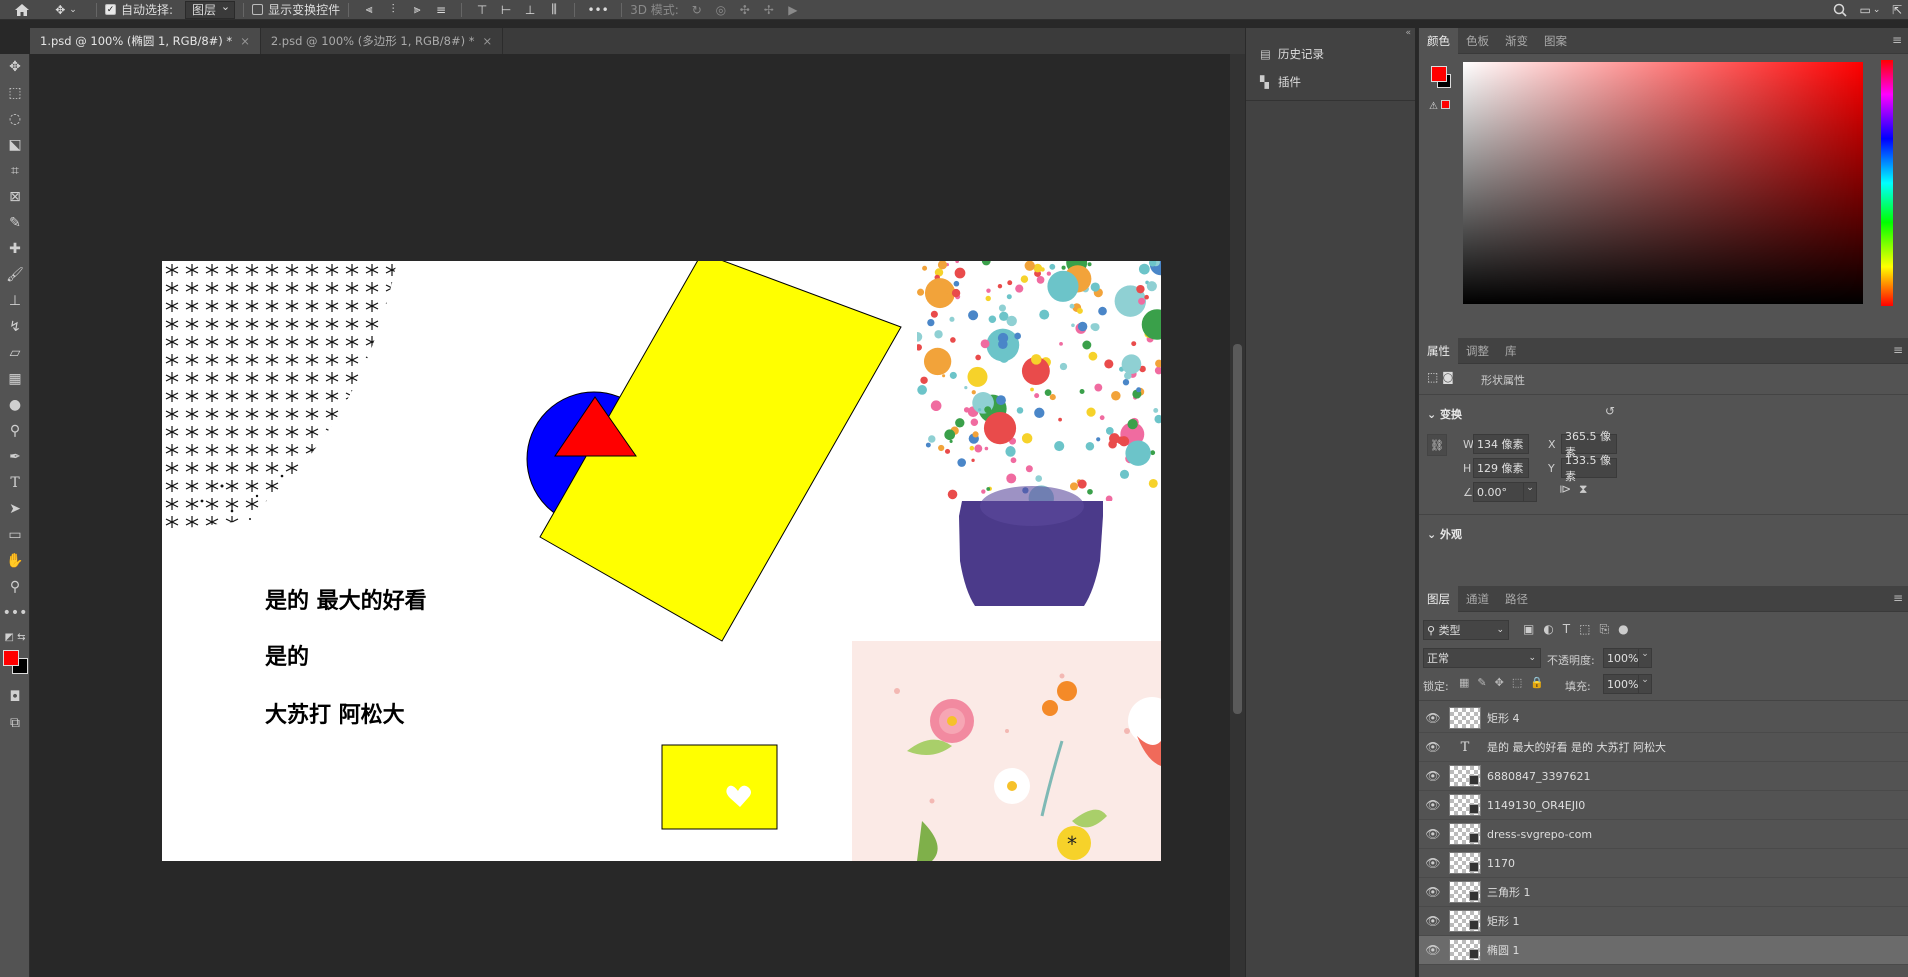 Image resolution: width=1908 pixels, height=977 pixels. Describe the element at coordinates (598, 10) in the screenshot. I see `more-options-button: •••` at that location.